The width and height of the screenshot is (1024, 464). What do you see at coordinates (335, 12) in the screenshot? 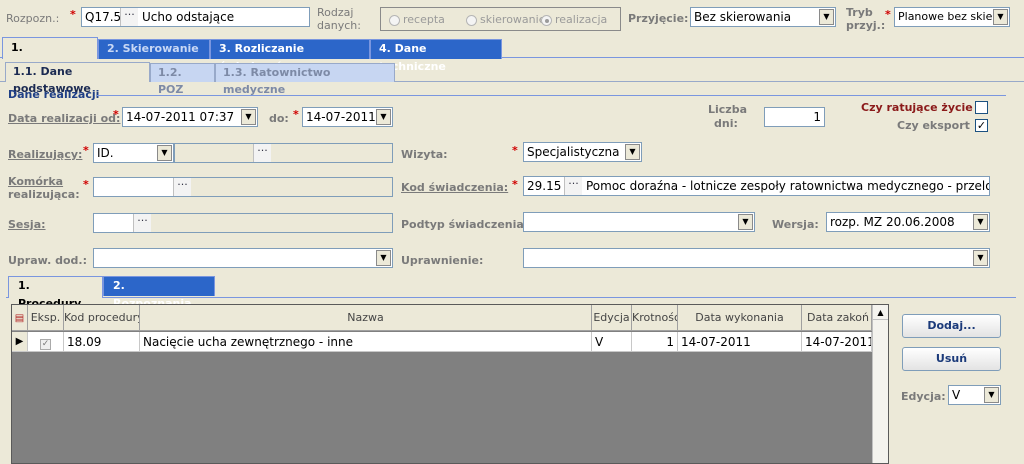
I see `rodzaj-label: Rodzaj` at bounding box center [335, 12].